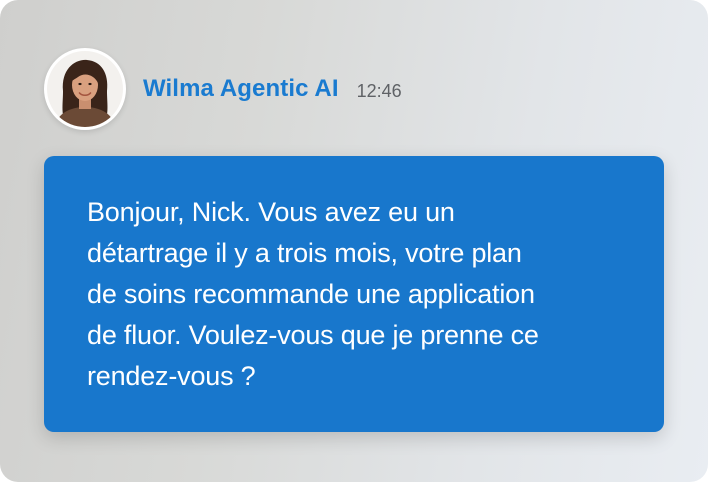 This screenshot has height=482, width=708. What do you see at coordinates (271, 212) in the screenshot?
I see `message-line: Bonjour, Nick. Vous avez eu un` at bounding box center [271, 212].